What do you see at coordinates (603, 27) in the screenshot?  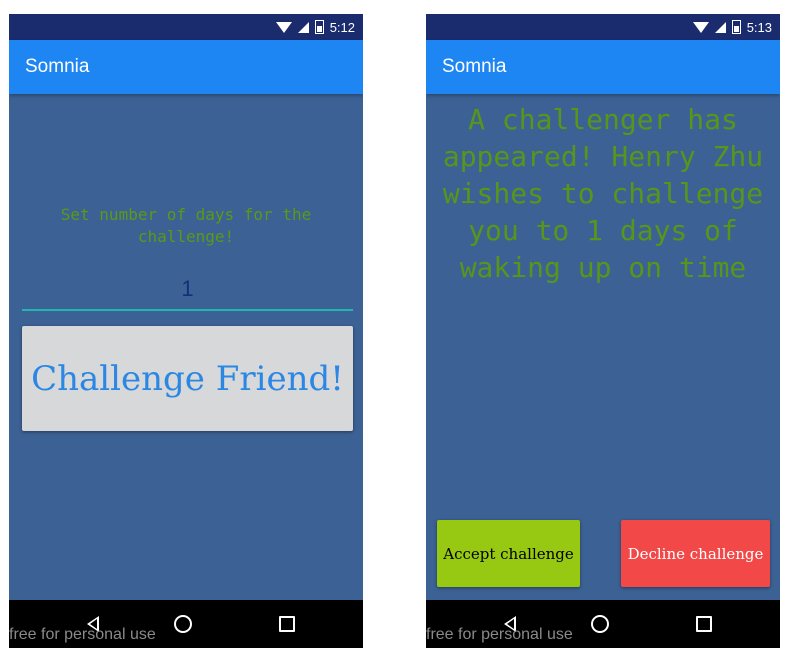 I see `status-bar: 5:13` at bounding box center [603, 27].